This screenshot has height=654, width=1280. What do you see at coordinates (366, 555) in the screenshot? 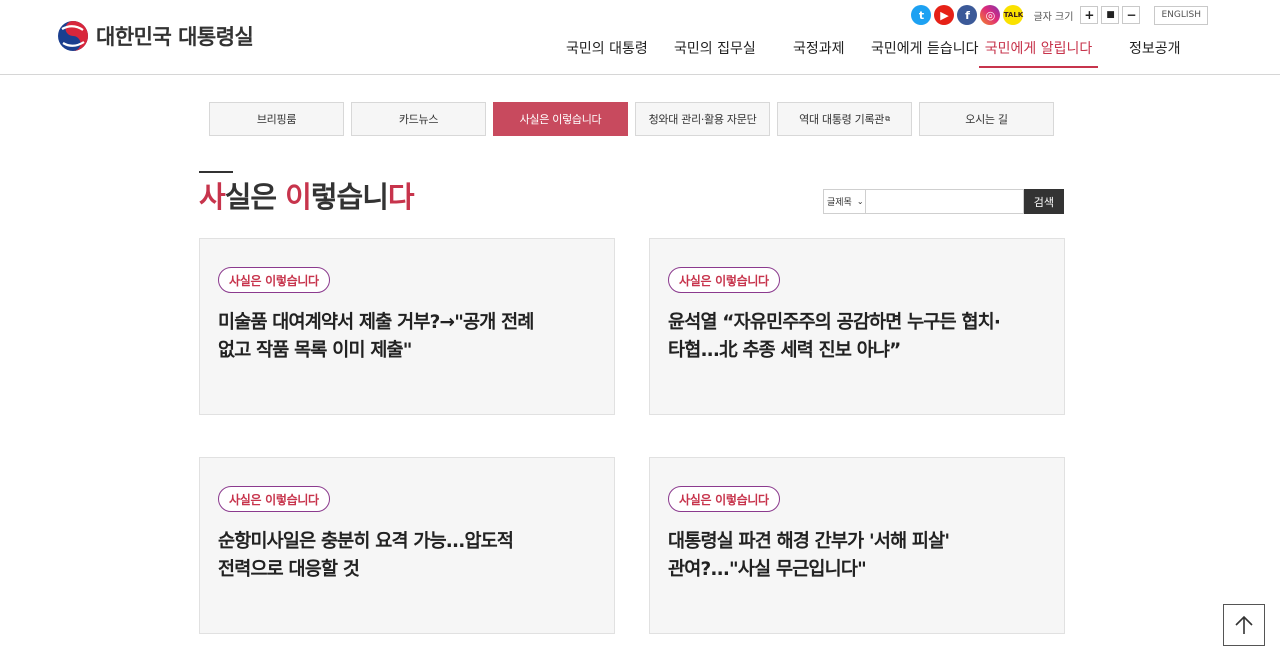
I see `card-title: 순항미사일은 충분히 요격 가능...압도적 전력으로 대응할 것` at bounding box center [366, 555].